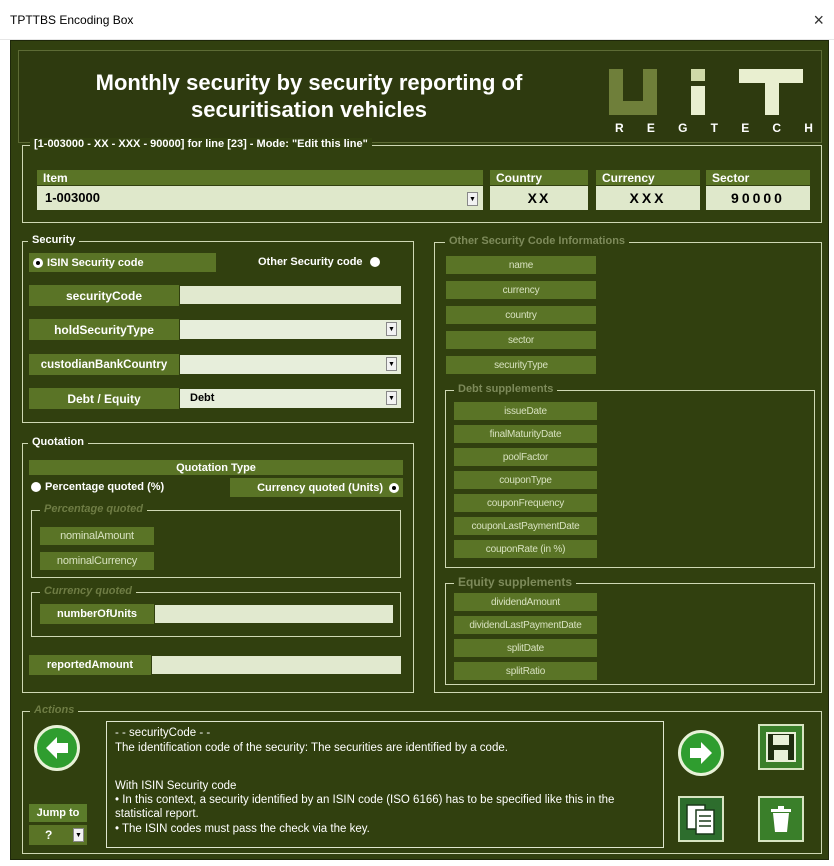 The height and width of the screenshot is (866, 834). Describe the element at coordinates (38, 262) in the screenshot. I see `isin-radio` at that location.